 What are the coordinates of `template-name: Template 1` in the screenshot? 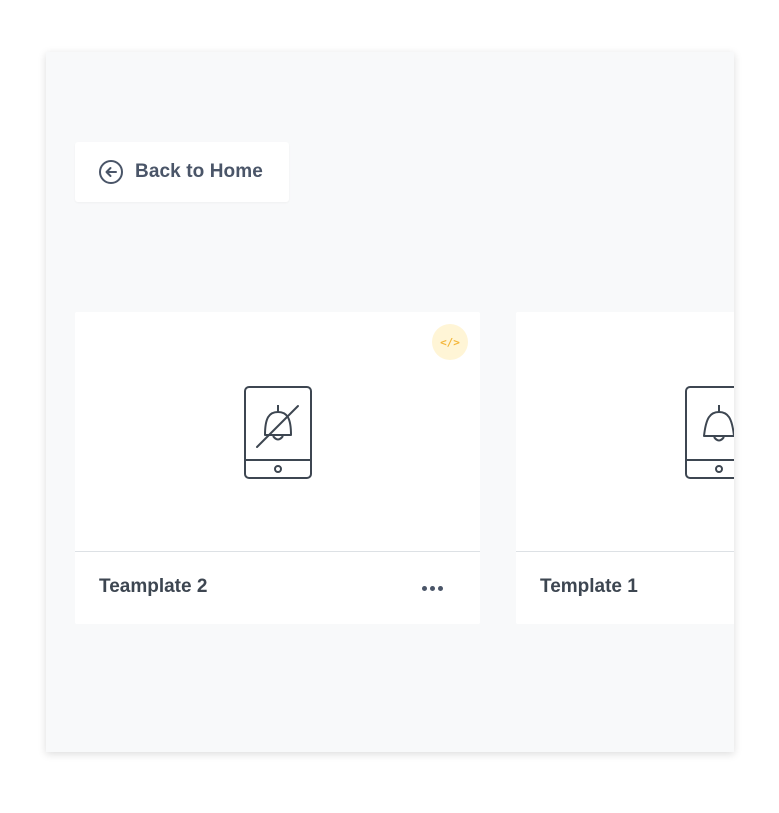 It's located at (589, 586).